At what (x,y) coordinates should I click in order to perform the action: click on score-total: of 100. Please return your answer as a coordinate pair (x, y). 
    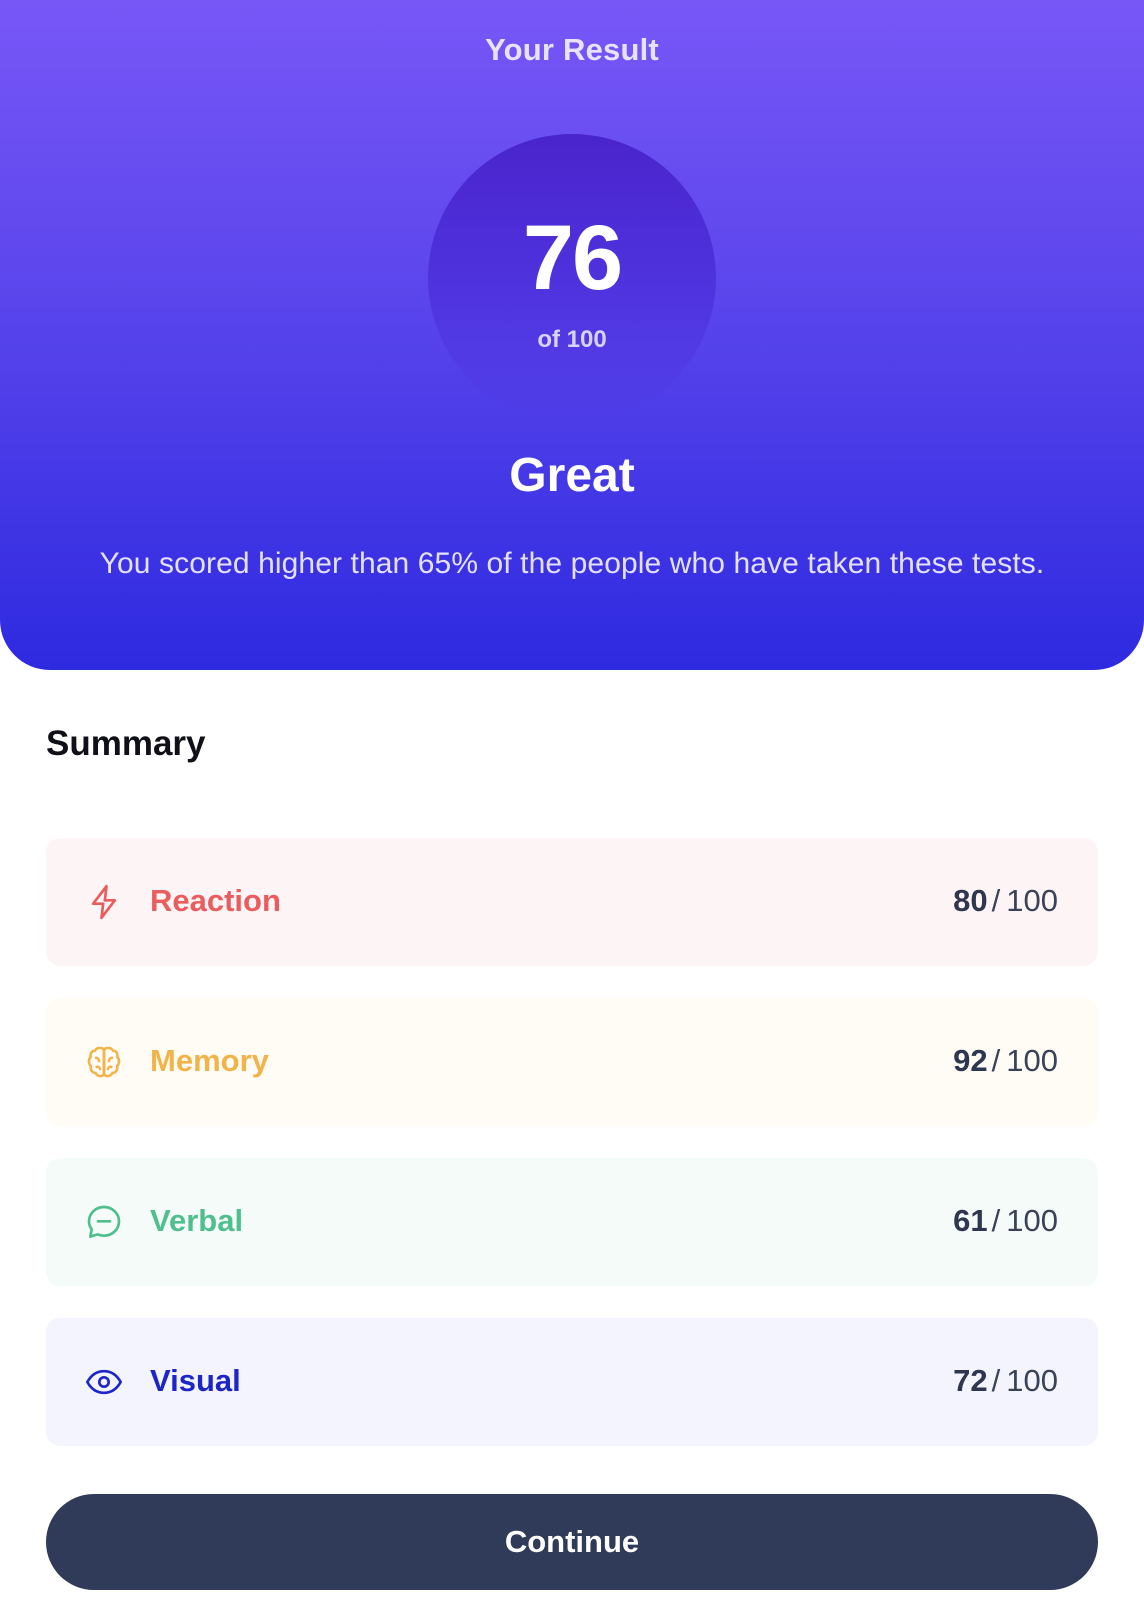
    Looking at the image, I should click on (572, 339).